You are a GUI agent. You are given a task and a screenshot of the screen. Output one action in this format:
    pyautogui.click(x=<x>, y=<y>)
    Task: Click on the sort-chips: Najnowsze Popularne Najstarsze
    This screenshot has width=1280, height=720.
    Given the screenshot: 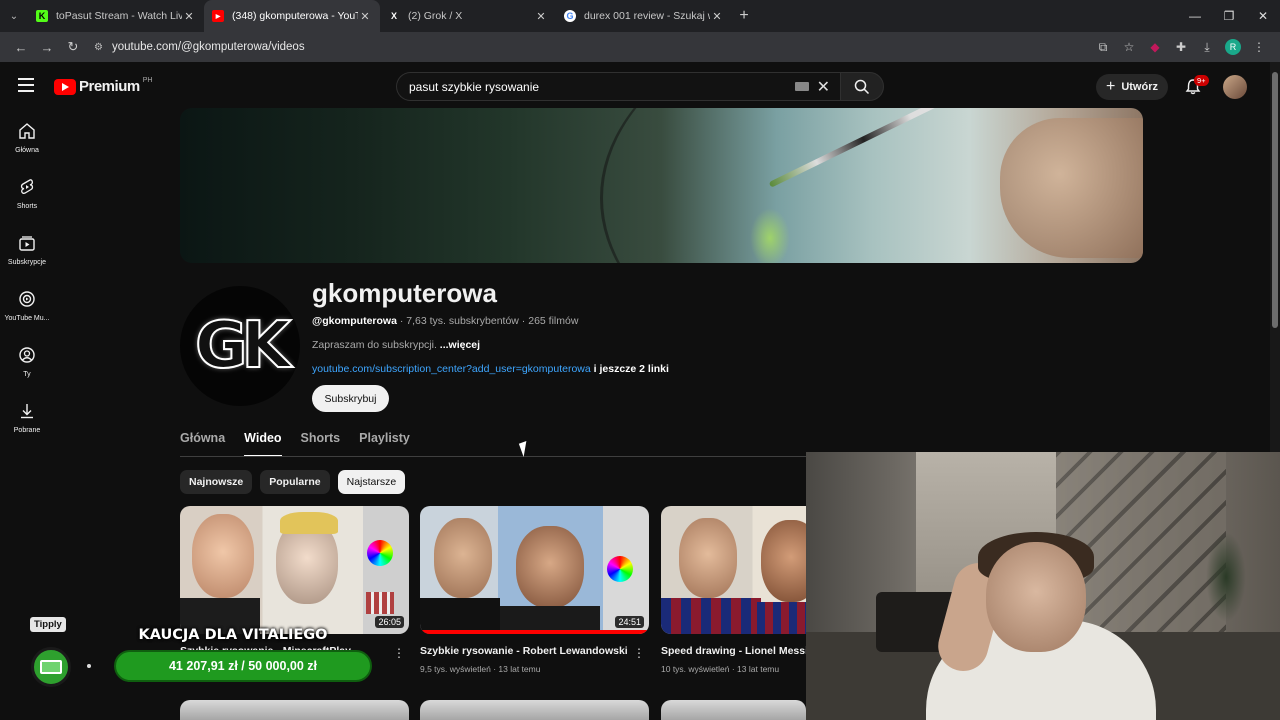 What is the action you would take?
    pyautogui.click(x=296, y=482)
    